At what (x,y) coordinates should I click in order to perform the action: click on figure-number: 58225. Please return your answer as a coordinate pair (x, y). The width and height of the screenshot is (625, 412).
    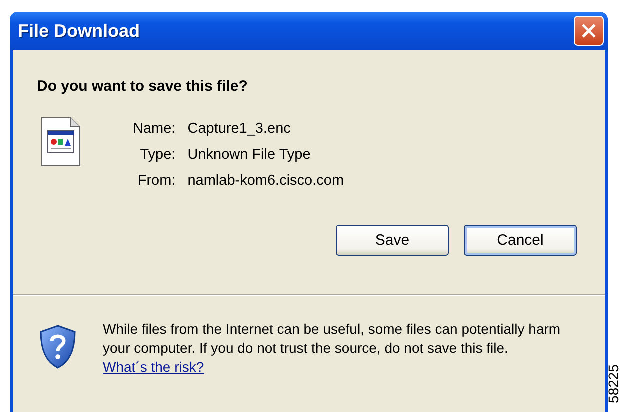
    Looking at the image, I should click on (614, 384).